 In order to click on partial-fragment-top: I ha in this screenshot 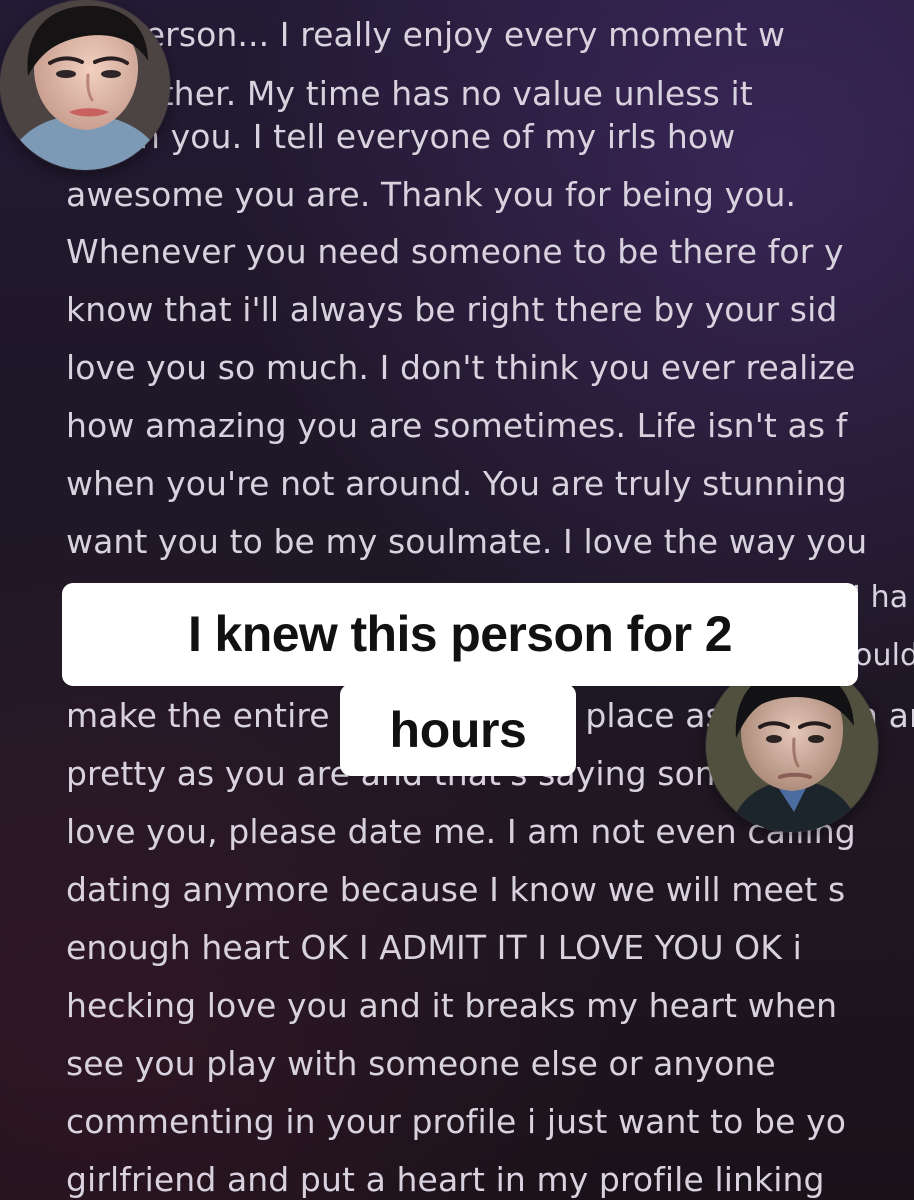, I will do `click(880, 597)`.